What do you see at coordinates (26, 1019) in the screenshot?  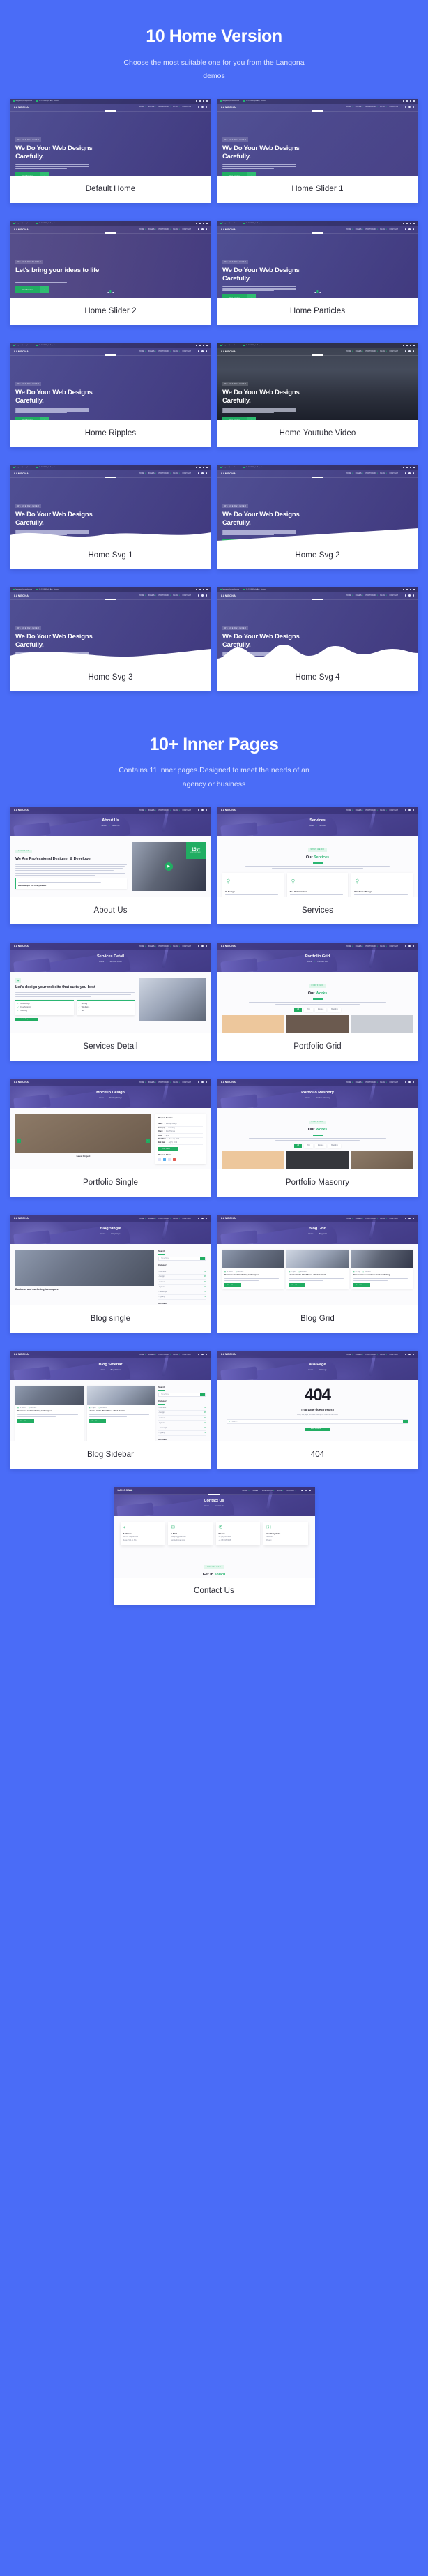 I see `lets-play-button: Let's Play` at bounding box center [26, 1019].